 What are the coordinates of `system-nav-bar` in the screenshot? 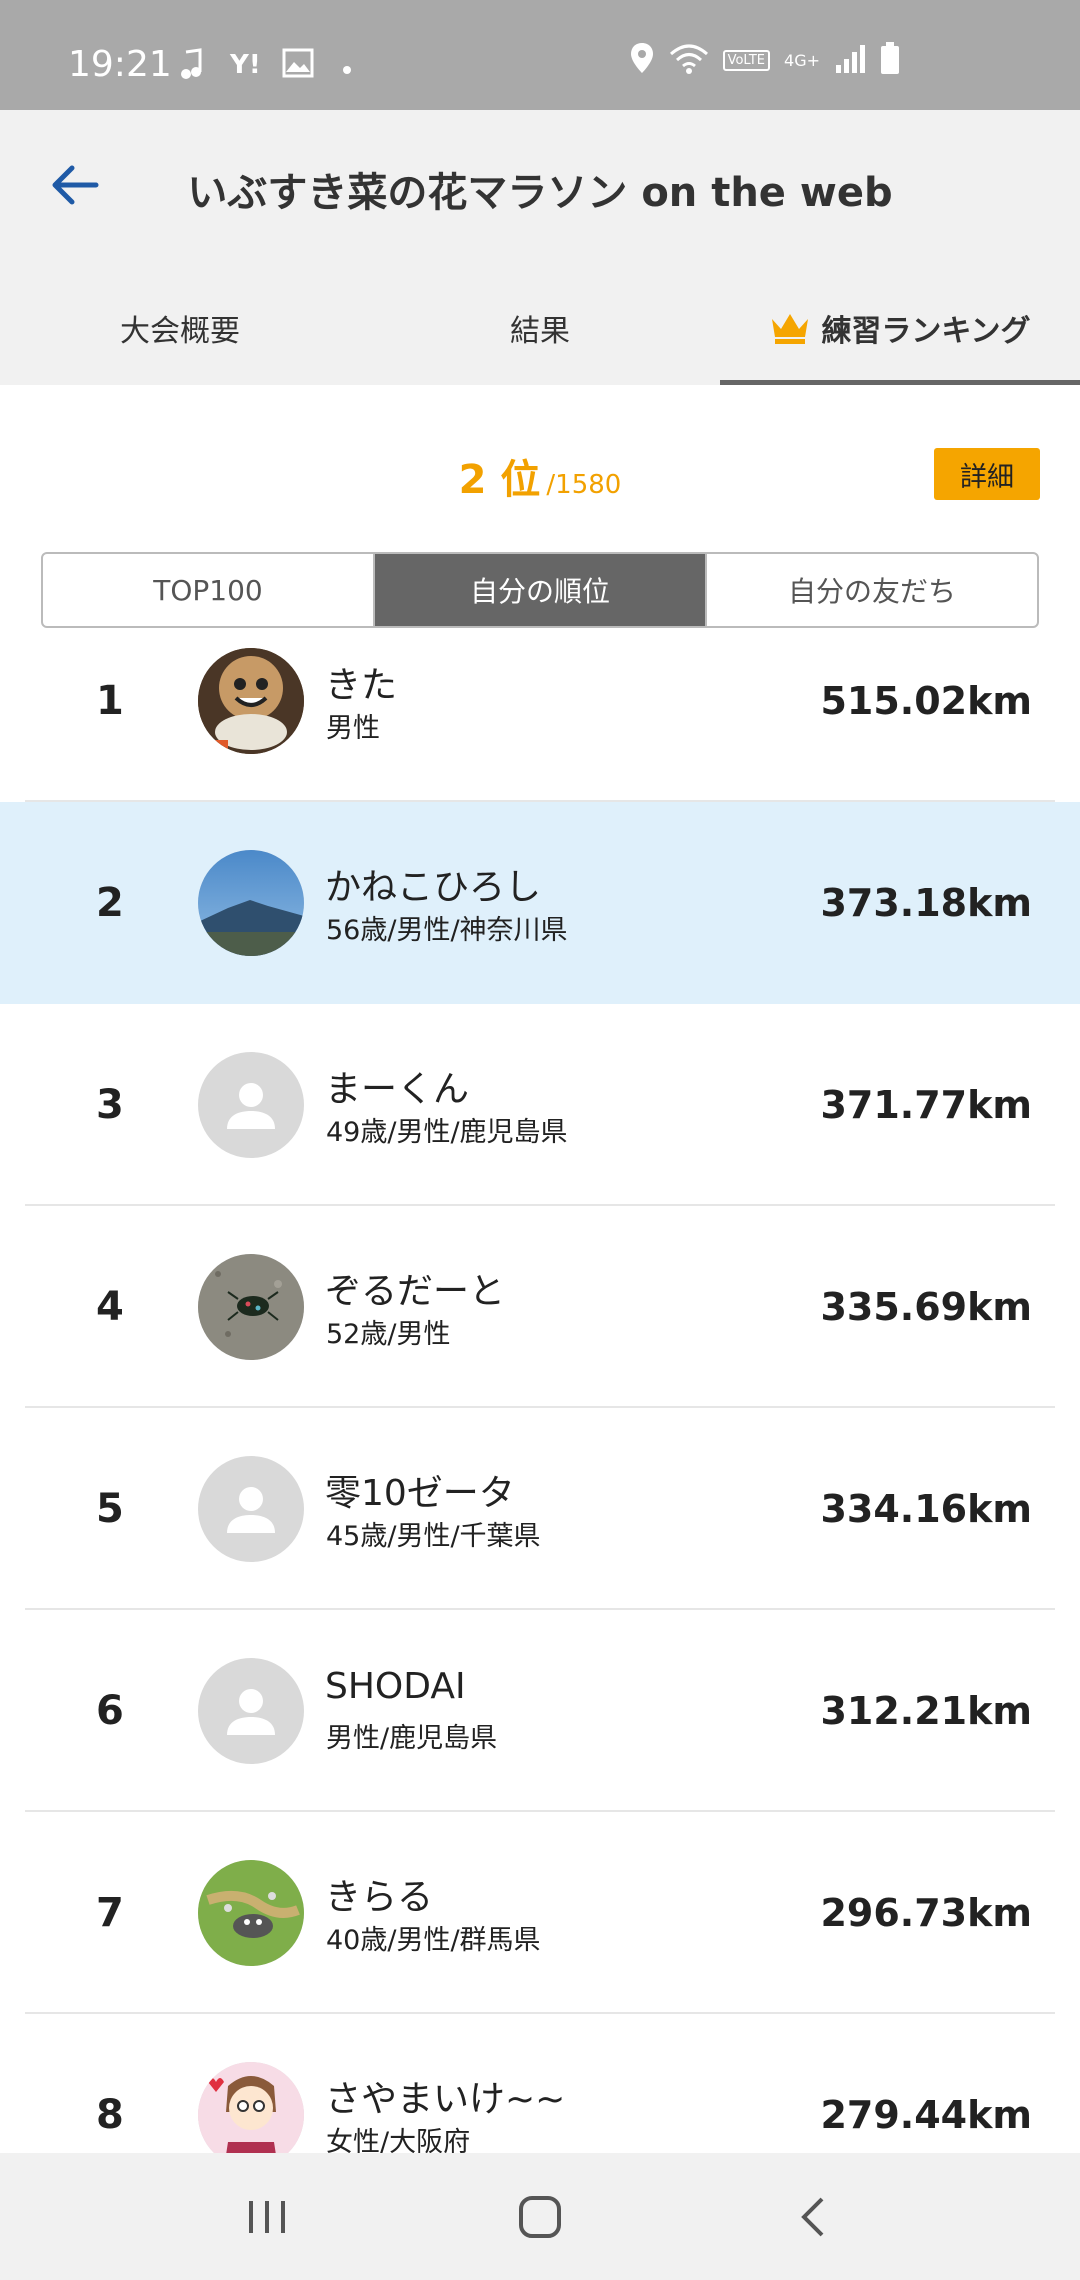 It's located at (540, 2216).